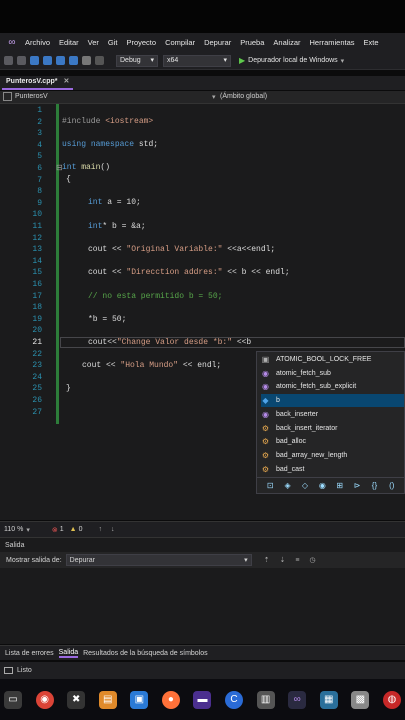 The height and width of the screenshot is (720, 405). What do you see at coordinates (197, 60) in the screenshot?
I see `platform-select: x64 ▾` at bounding box center [197, 60].